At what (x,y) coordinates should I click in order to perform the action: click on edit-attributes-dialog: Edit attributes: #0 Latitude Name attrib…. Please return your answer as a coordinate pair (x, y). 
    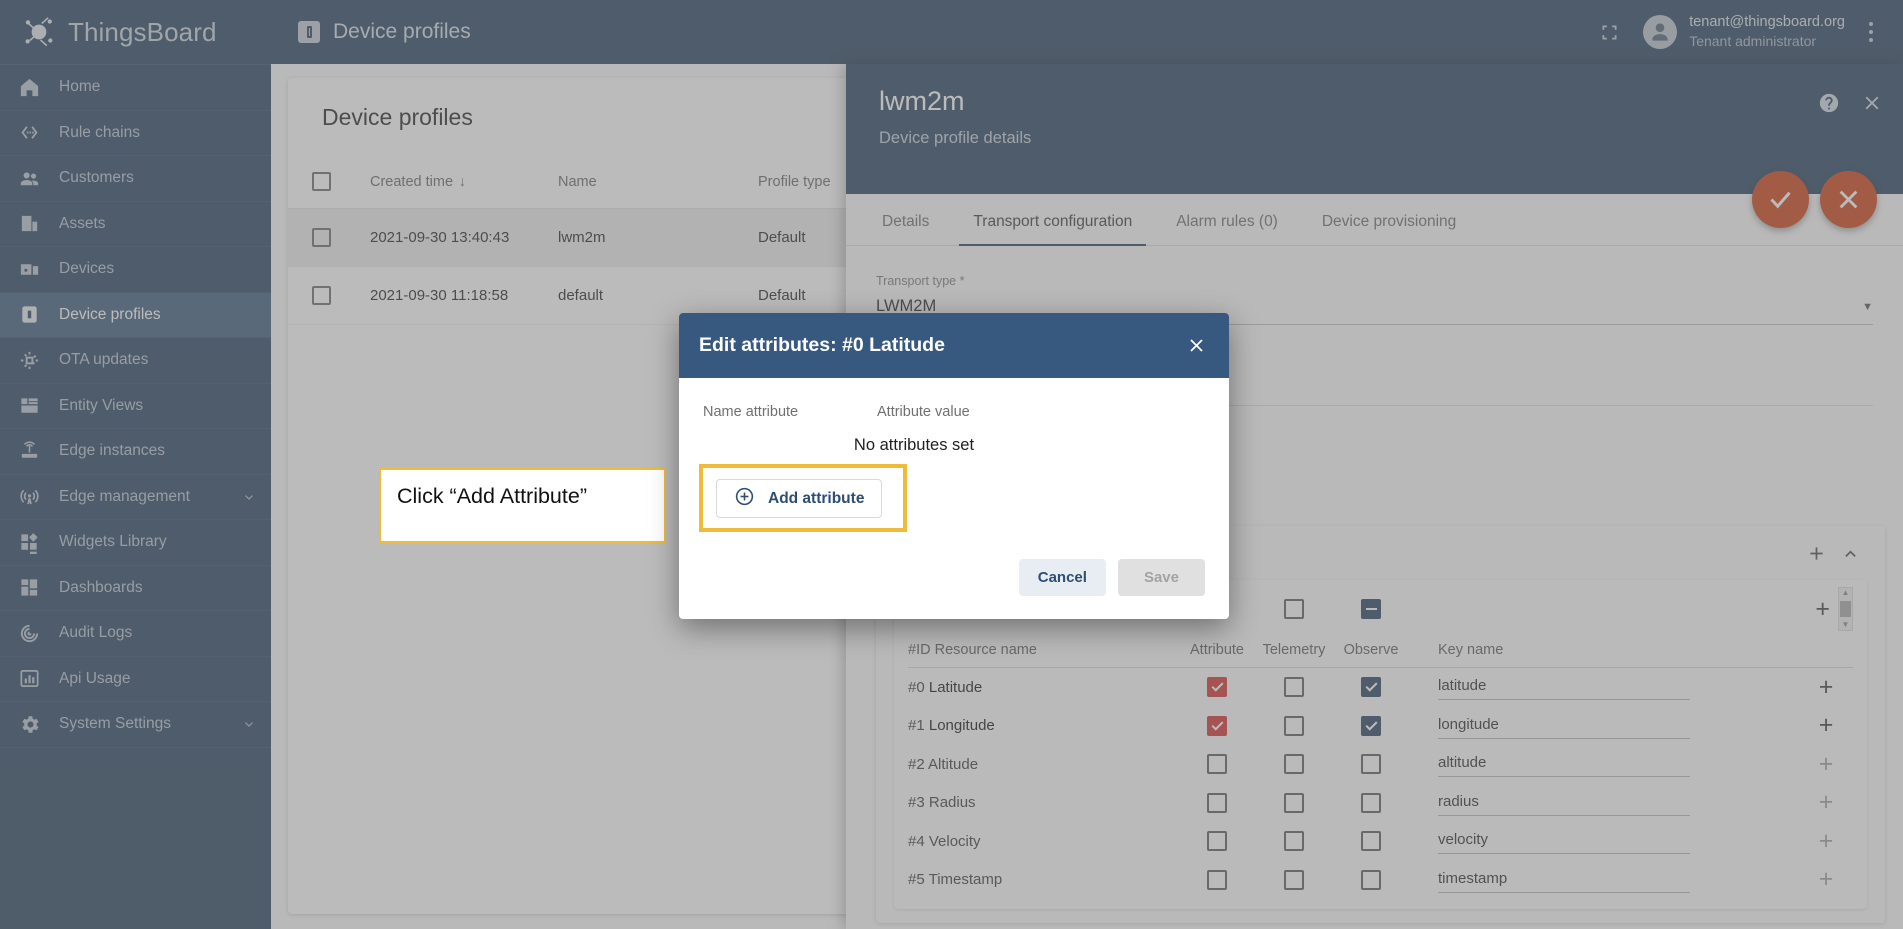
    Looking at the image, I should click on (954, 466).